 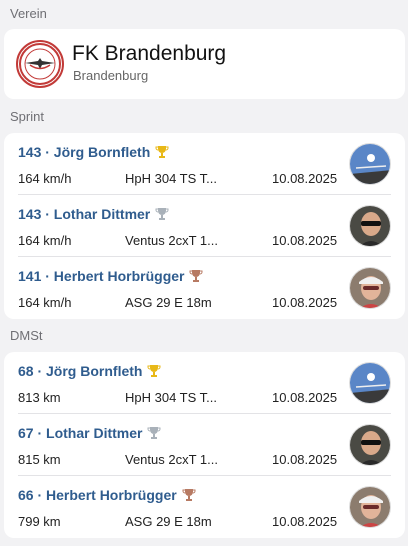 What do you see at coordinates (39, 521) in the screenshot?
I see `entry-value: 799 km` at bounding box center [39, 521].